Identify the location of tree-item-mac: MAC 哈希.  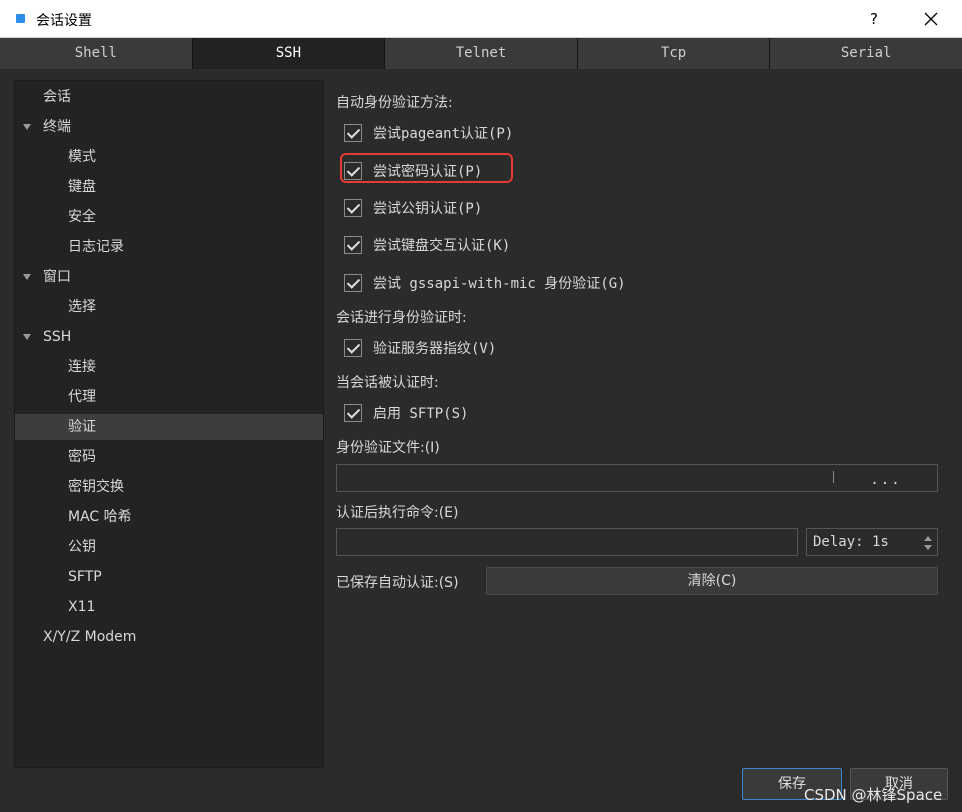
(169, 517).